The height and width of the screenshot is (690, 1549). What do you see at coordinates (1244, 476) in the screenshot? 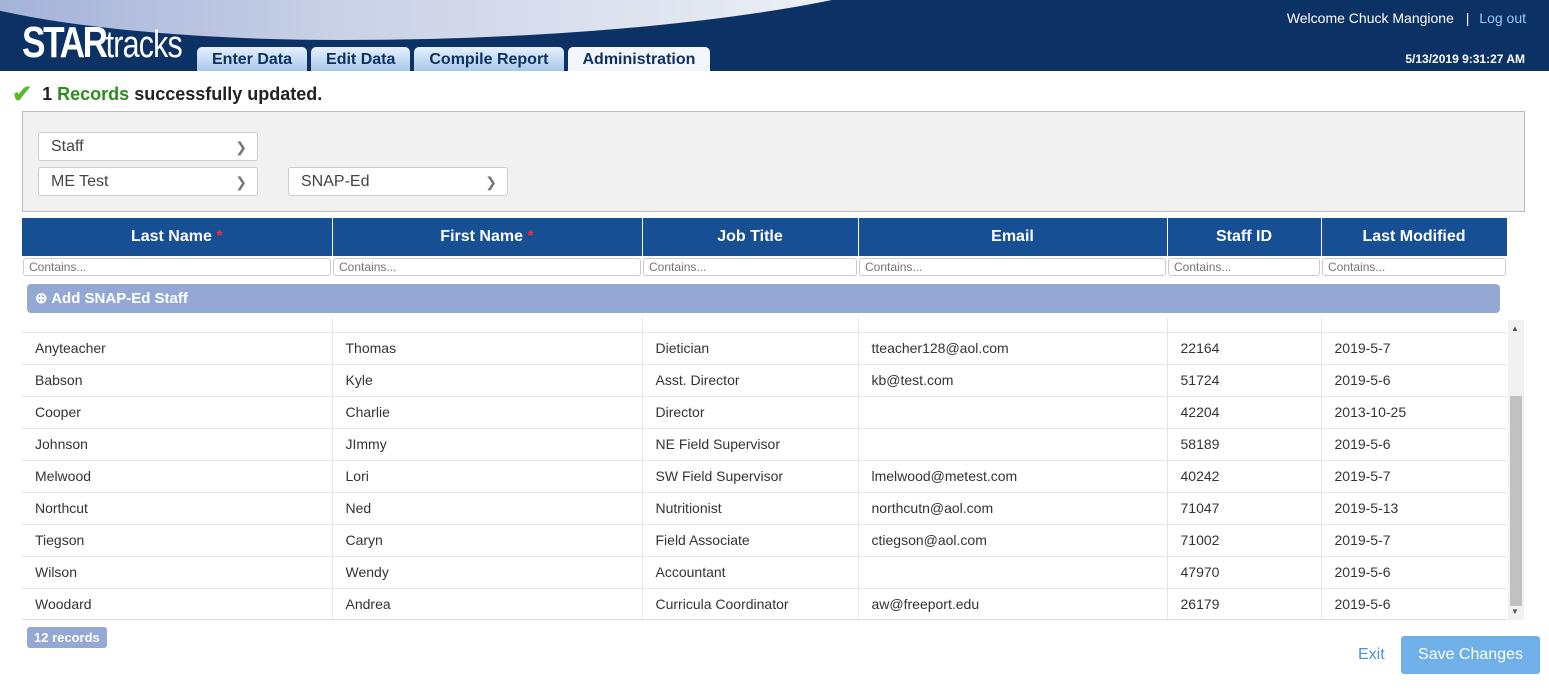
I see `cell-staff-id: 40242` at bounding box center [1244, 476].